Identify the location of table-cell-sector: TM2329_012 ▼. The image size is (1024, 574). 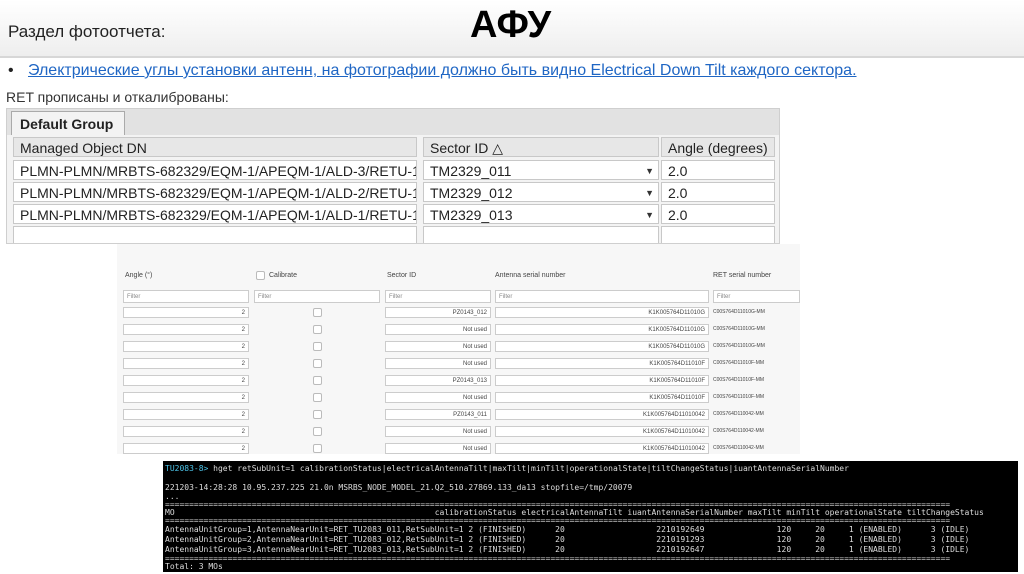
(541, 192).